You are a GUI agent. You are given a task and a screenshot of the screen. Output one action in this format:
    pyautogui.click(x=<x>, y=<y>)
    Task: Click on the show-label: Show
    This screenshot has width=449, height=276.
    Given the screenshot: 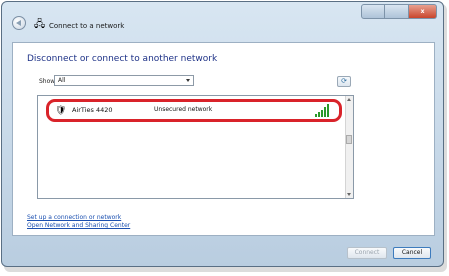 What is the action you would take?
    pyautogui.click(x=47, y=81)
    